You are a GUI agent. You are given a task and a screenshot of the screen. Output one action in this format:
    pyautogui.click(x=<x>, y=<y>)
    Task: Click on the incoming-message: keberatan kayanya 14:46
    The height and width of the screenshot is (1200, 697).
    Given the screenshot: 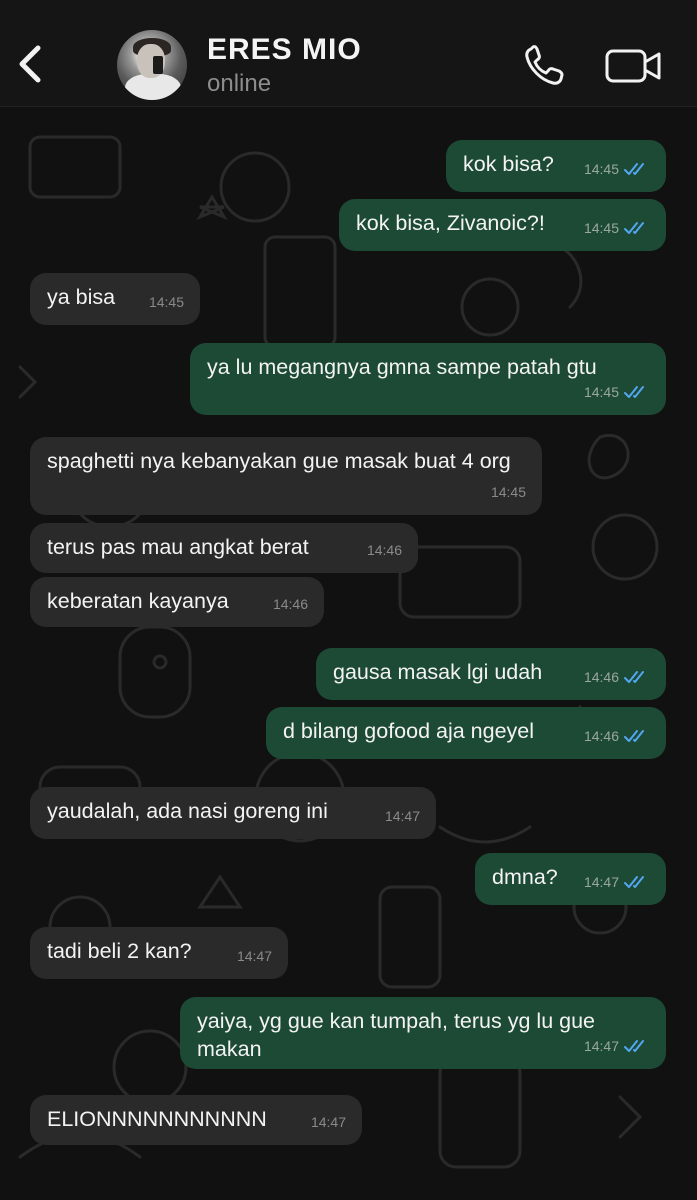 What is the action you would take?
    pyautogui.click(x=177, y=602)
    